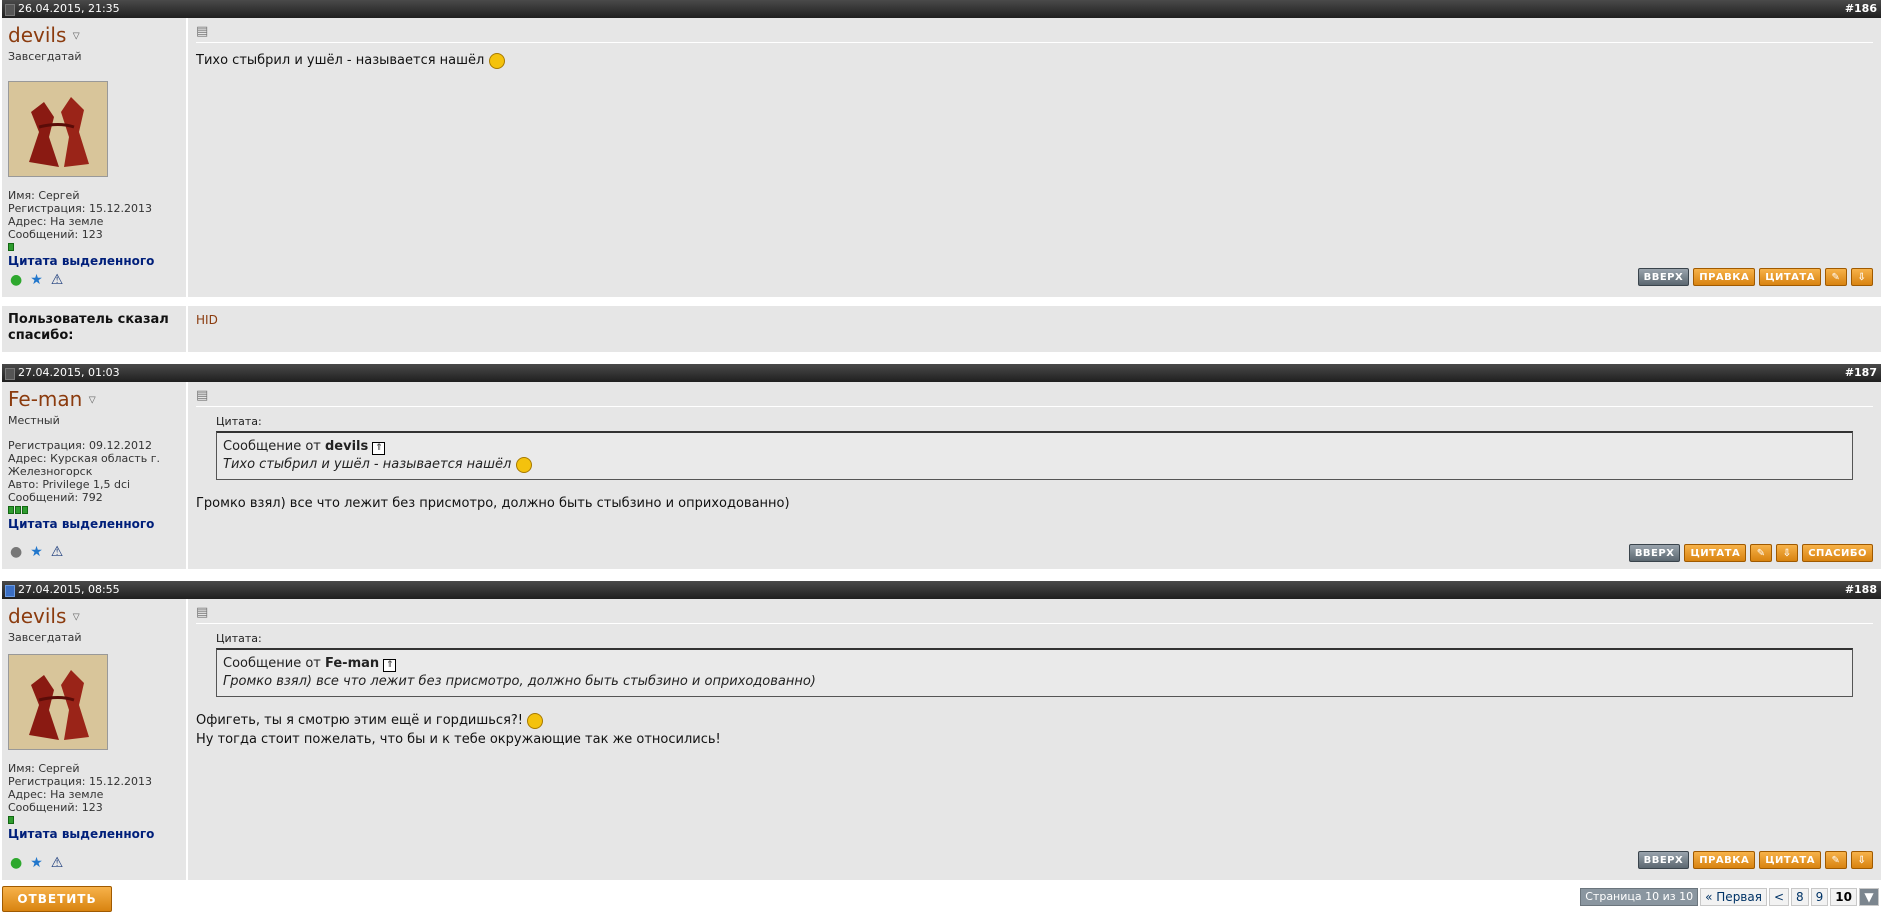 The width and height of the screenshot is (1883, 914). What do you see at coordinates (10, 591) in the screenshot?
I see `post-status-new-icon` at bounding box center [10, 591].